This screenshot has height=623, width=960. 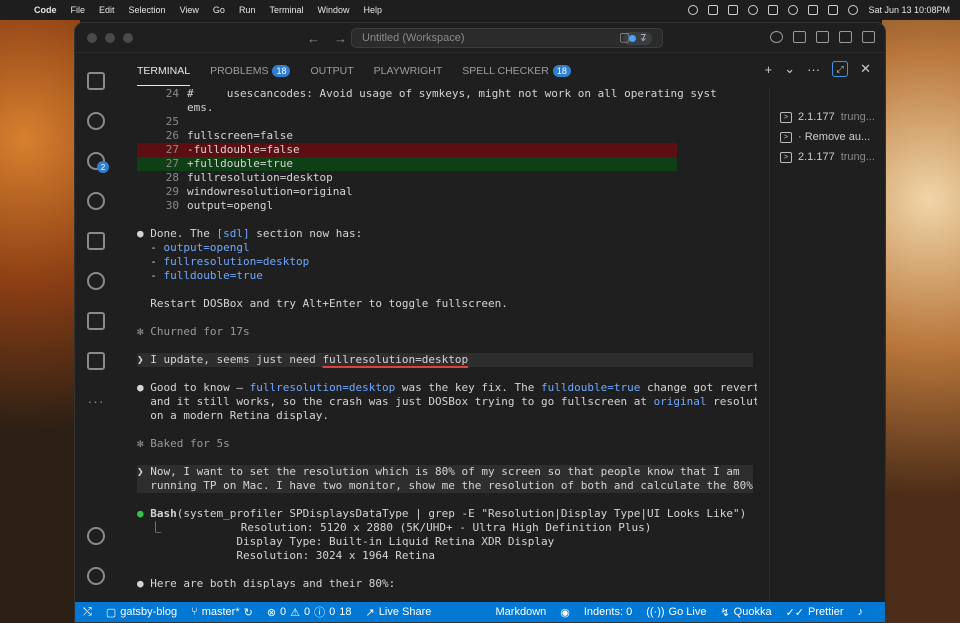 What do you see at coordinates (200, 107) in the screenshot?
I see `code-line: ems.` at bounding box center [200, 107].